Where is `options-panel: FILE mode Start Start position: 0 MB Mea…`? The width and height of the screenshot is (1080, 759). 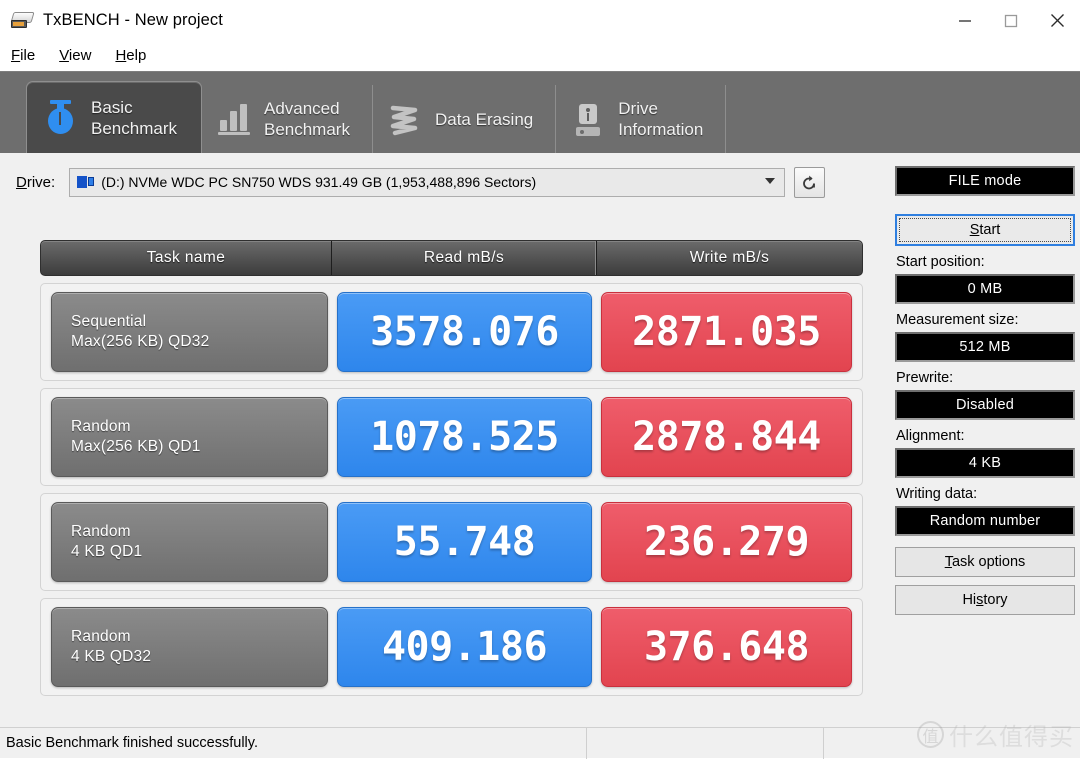 options-panel: FILE mode Start Start position: 0 MB Mea… is located at coordinates (985, 390).